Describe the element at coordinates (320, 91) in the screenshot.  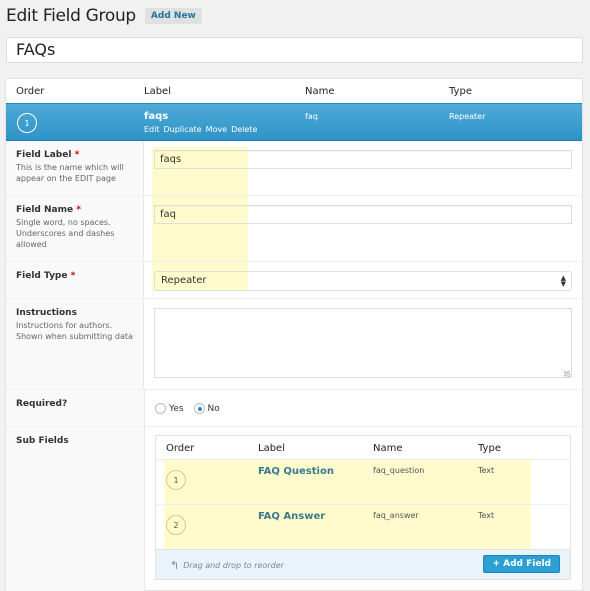
I see `column-name: Name` at that location.